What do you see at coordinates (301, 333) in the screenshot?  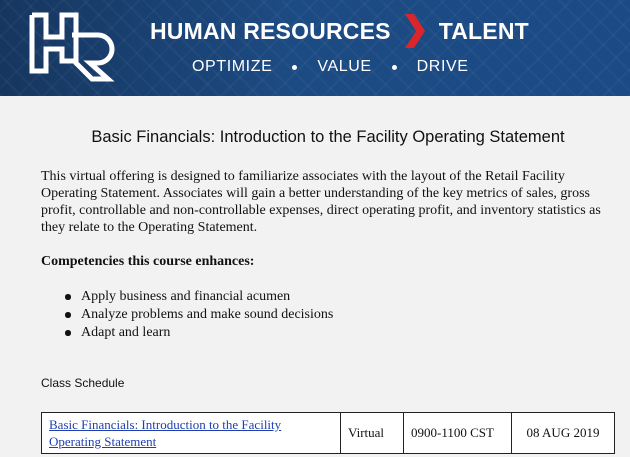 I see `competency-item: Adapt and learn` at bounding box center [301, 333].